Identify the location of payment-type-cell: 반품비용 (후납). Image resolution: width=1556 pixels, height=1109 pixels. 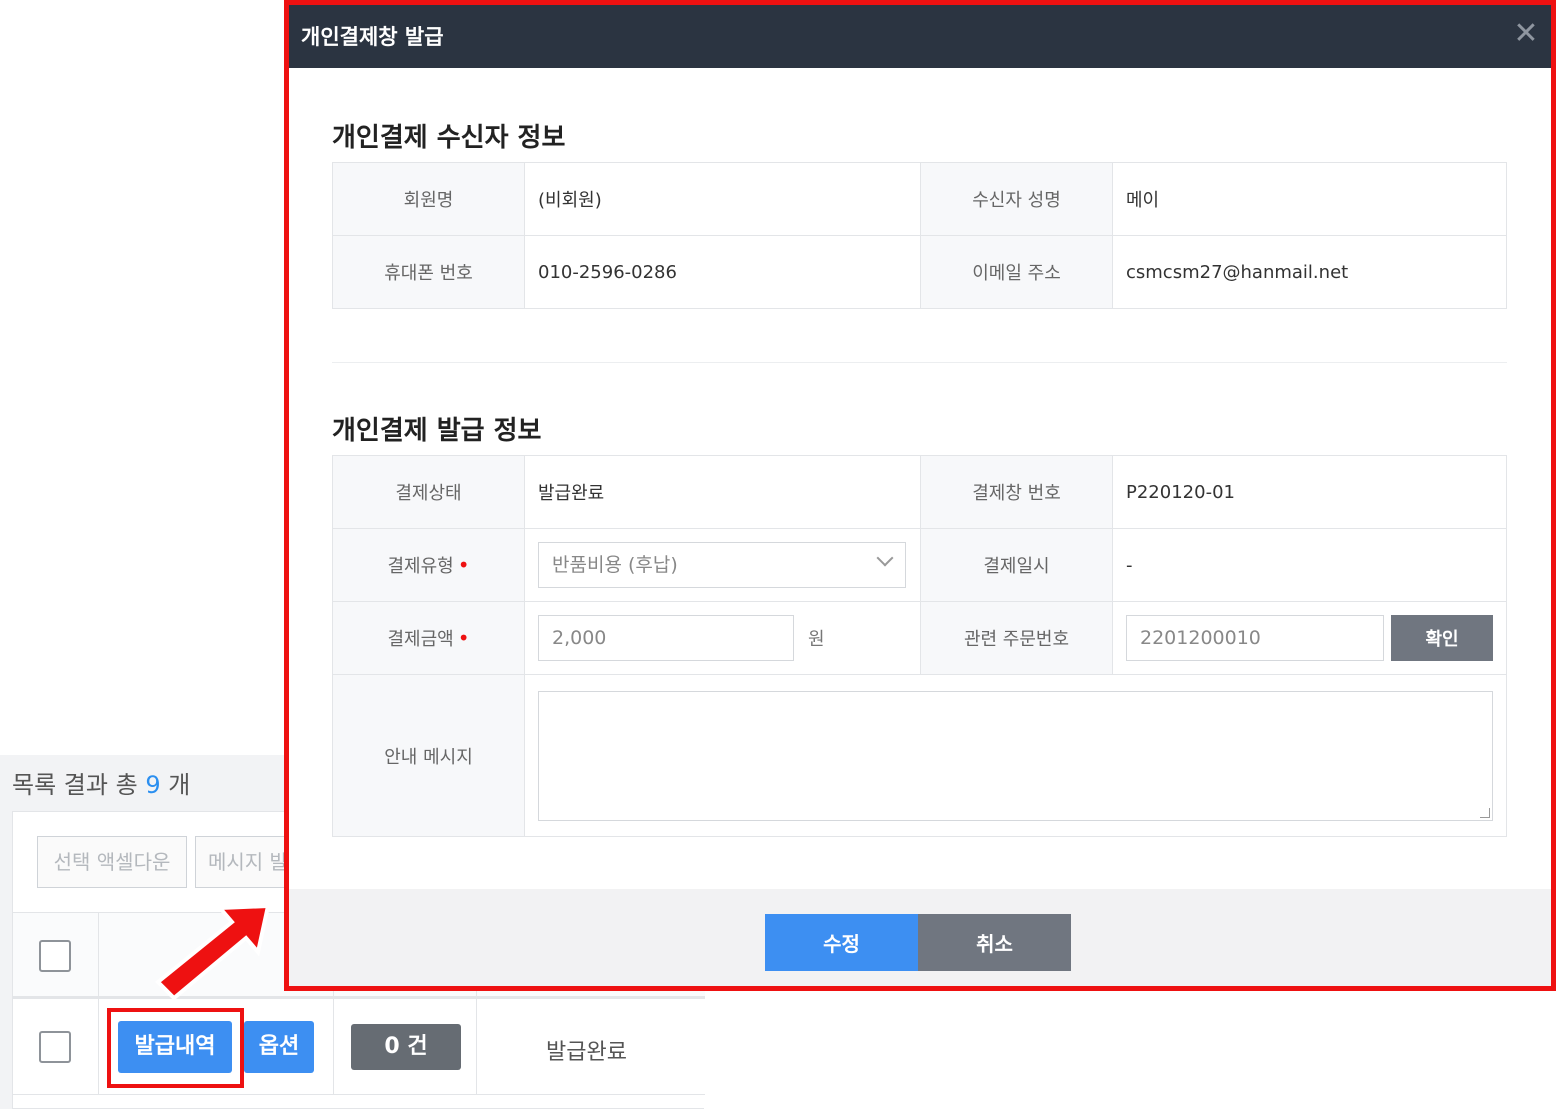
(723, 565).